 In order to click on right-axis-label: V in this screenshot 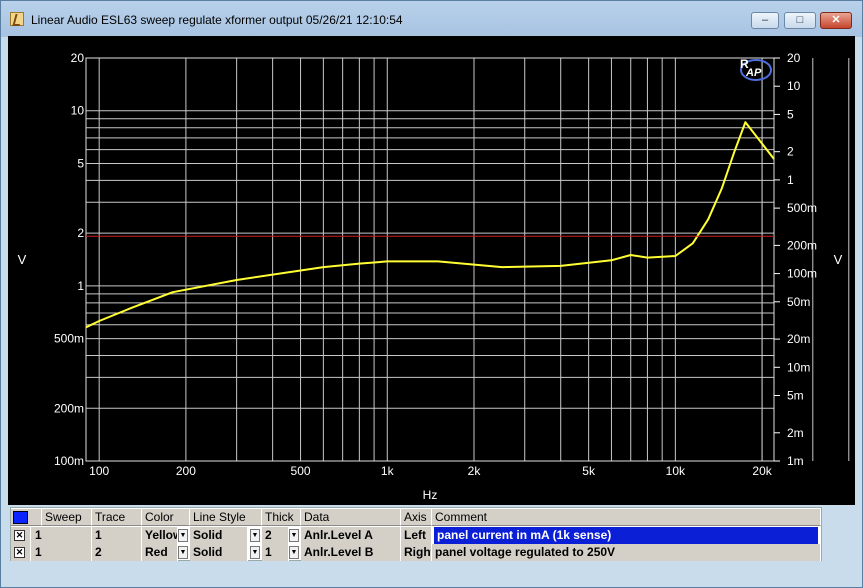, I will do `click(838, 259)`.